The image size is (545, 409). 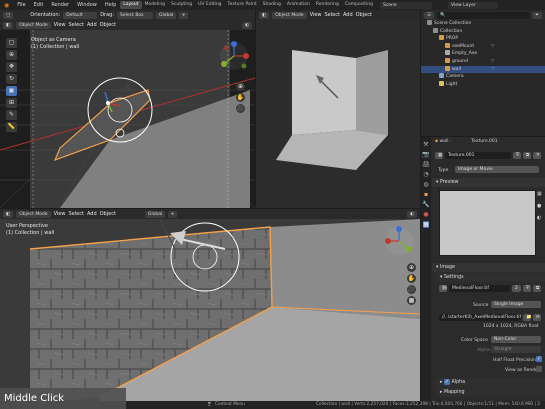 What do you see at coordinates (87, 5) in the screenshot?
I see `menu-window: Window` at bounding box center [87, 5].